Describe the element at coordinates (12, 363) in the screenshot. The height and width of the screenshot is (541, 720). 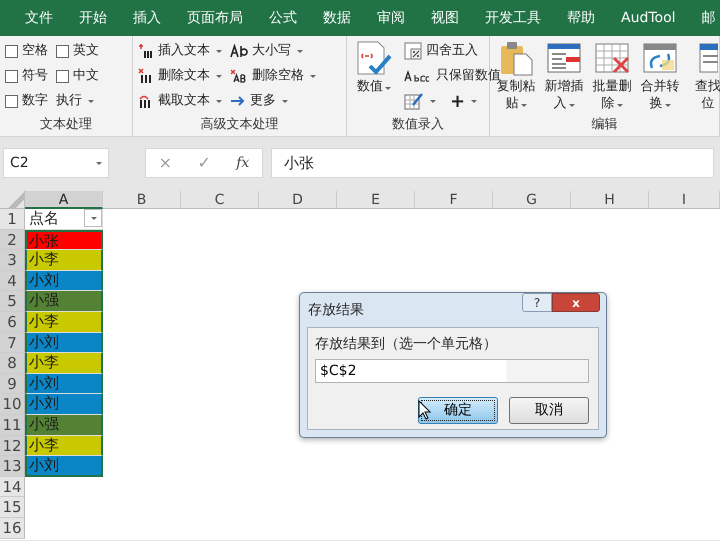
I see `row-number: 8` at that location.